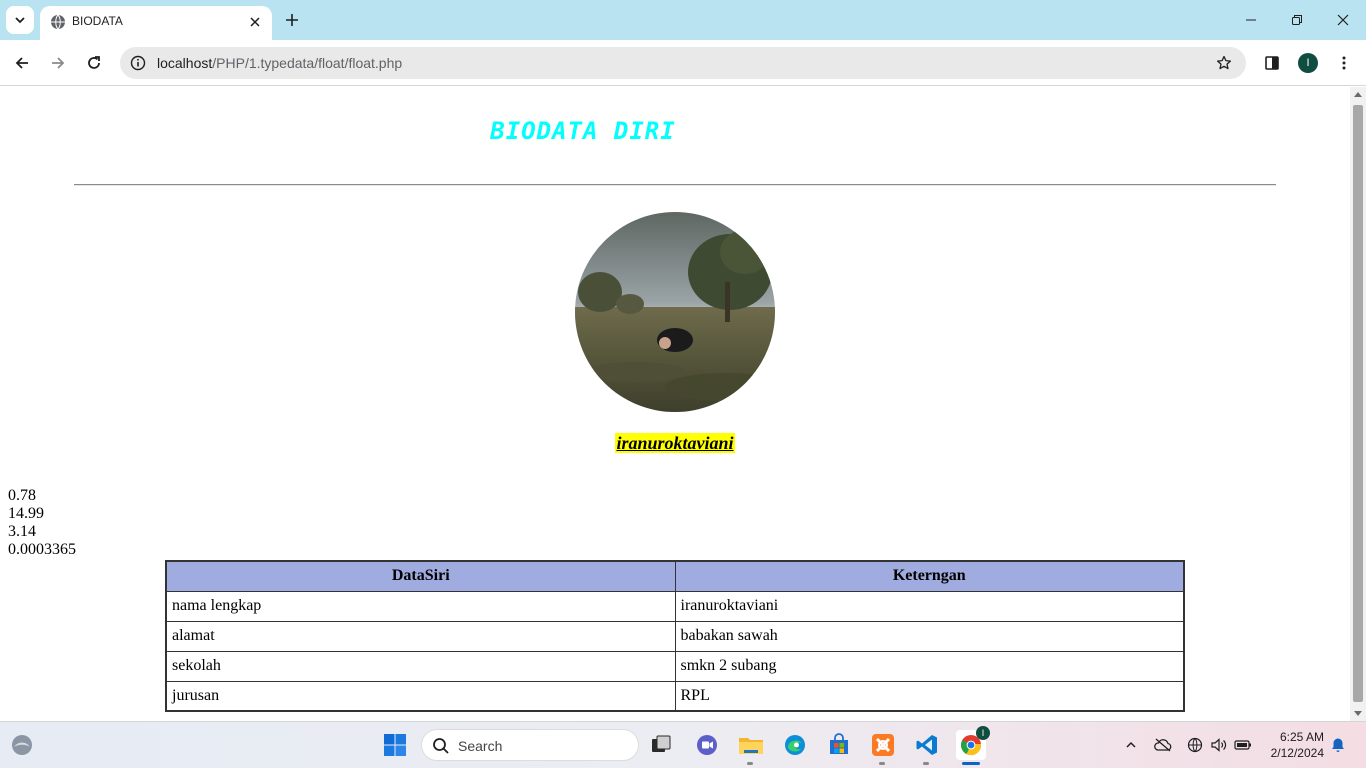 This screenshot has width=1366, height=768. I want to click on restore-button, so click(1297, 20).